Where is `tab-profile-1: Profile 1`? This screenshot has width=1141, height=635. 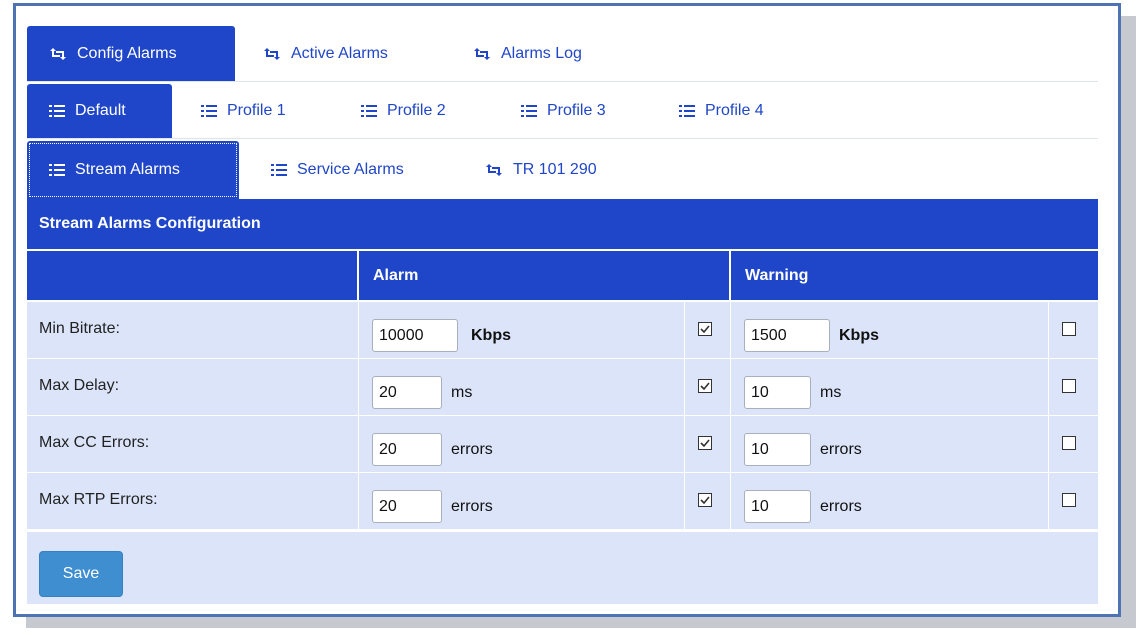
tab-profile-1: Profile 1 is located at coordinates (254, 111).